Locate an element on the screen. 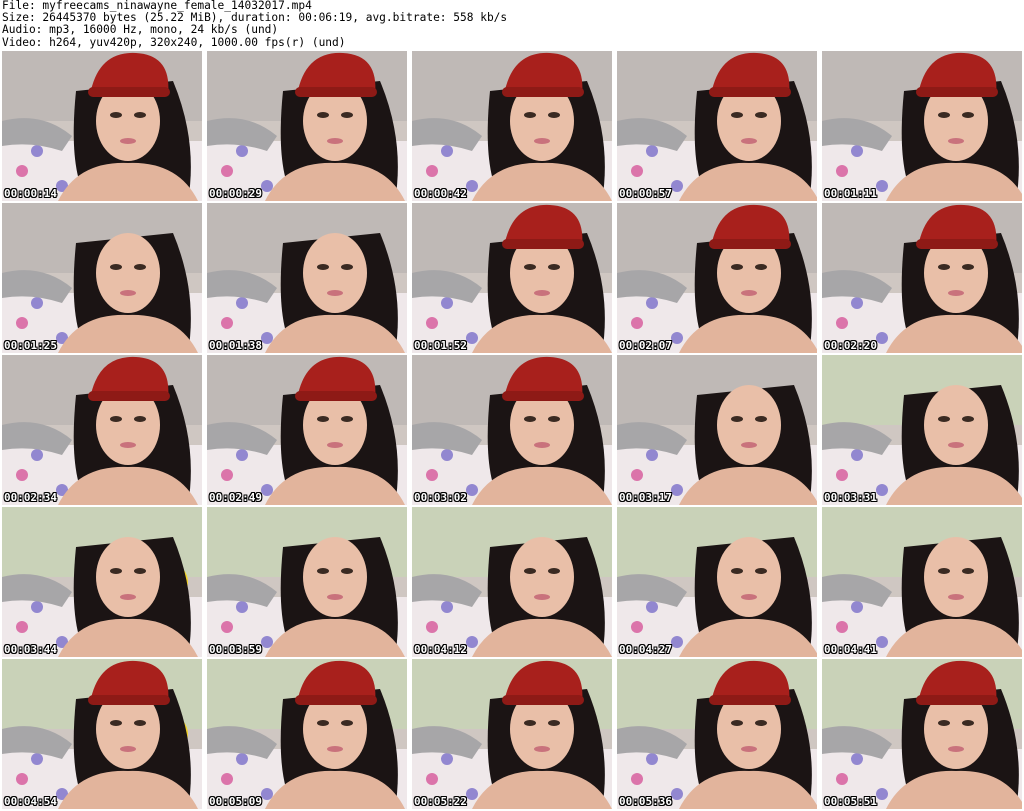  video-thumbnail: 00:05:22 is located at coordinates (512, 734).